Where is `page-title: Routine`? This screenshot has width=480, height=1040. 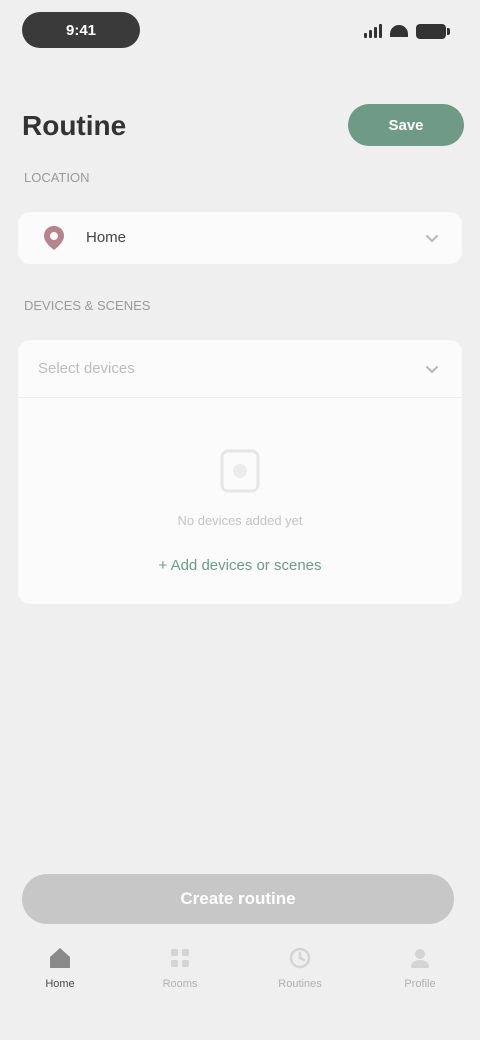 page-title: Routine is located at coordinates (74, 125).